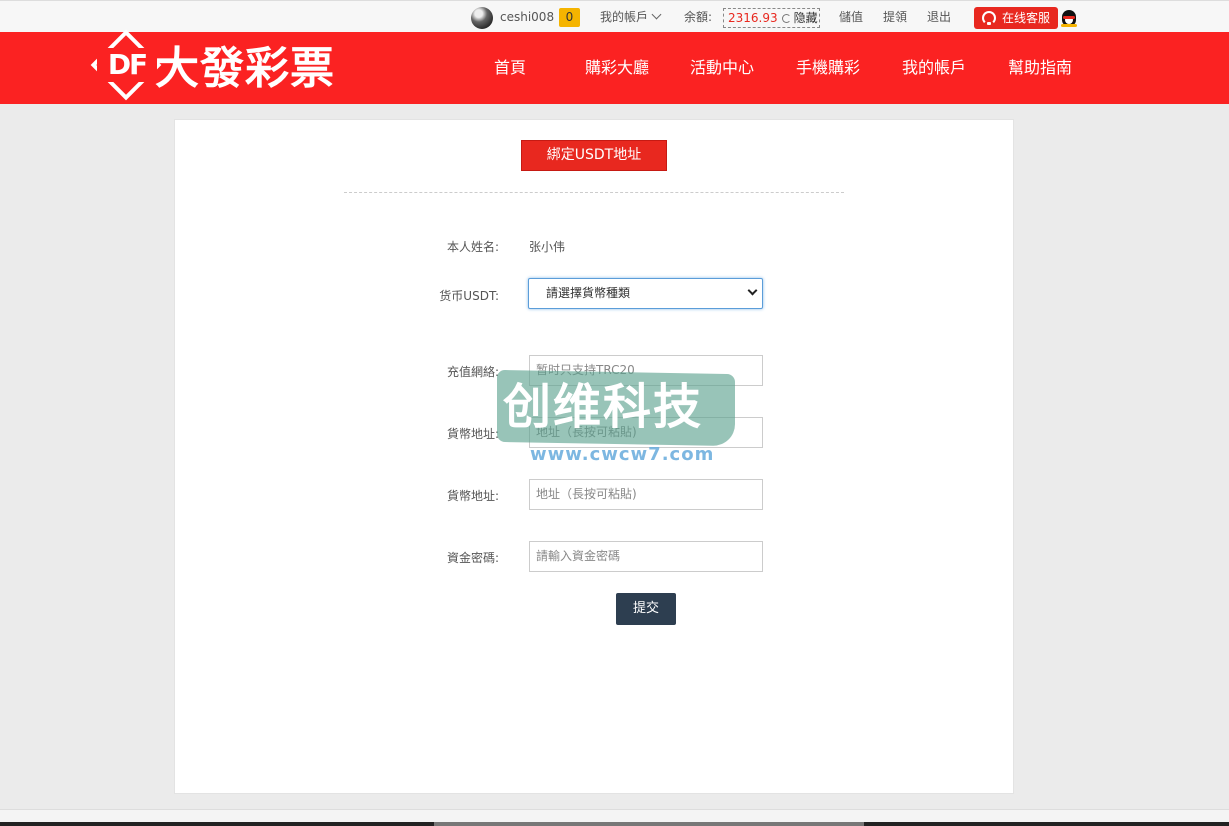 This screenshot has height=826, width=1229. I want to click on name-label: 本人姓名:, so click(472, 247).